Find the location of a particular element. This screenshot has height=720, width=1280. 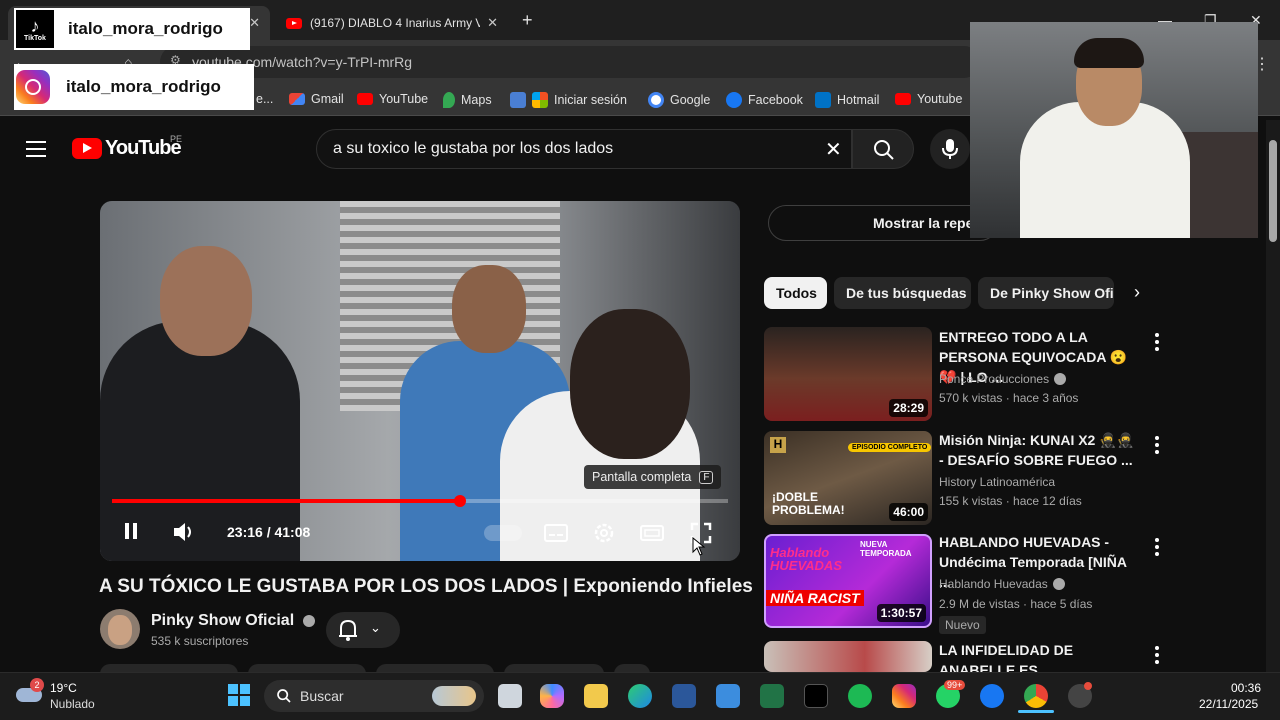

bookmark-facebook: Facebook is located at coordinates (764, 100).